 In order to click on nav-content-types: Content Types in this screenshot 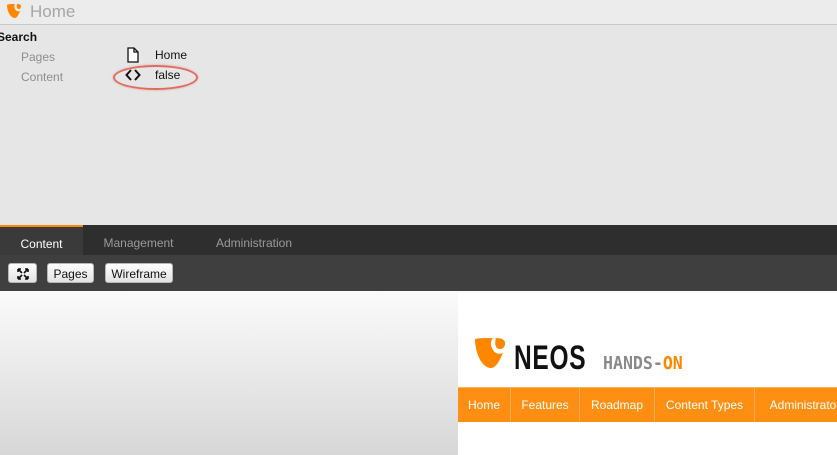, I will do `click(705, 405)`.